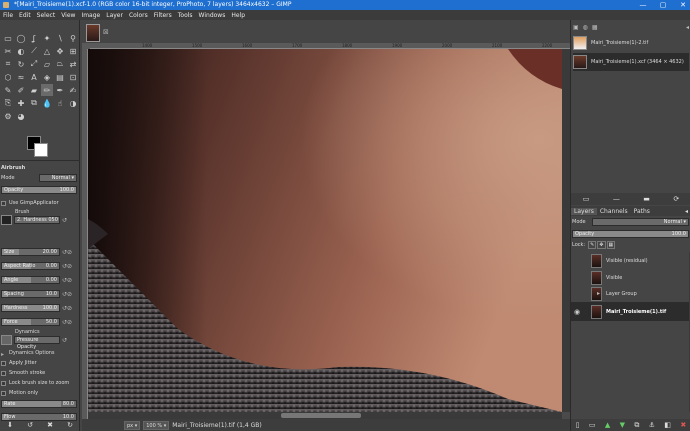 The width and height of the screenshot is (690, 431). I want to click on mypaint-brush-icon: ✍, so click(73, 90).